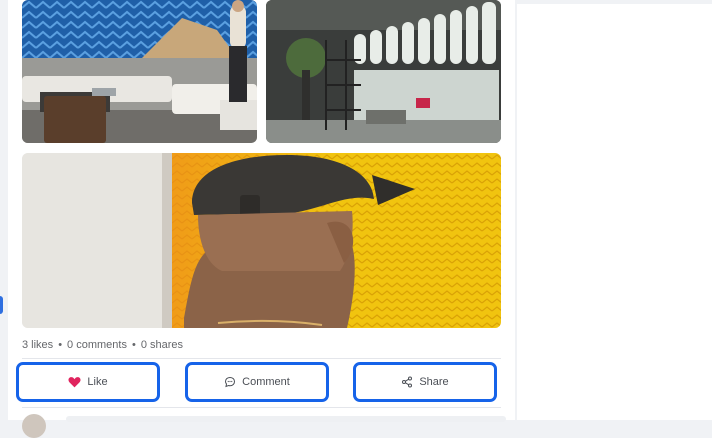 The image size is (712, 438). I want to click on shares-count: 0 shares, so click(162, 345).